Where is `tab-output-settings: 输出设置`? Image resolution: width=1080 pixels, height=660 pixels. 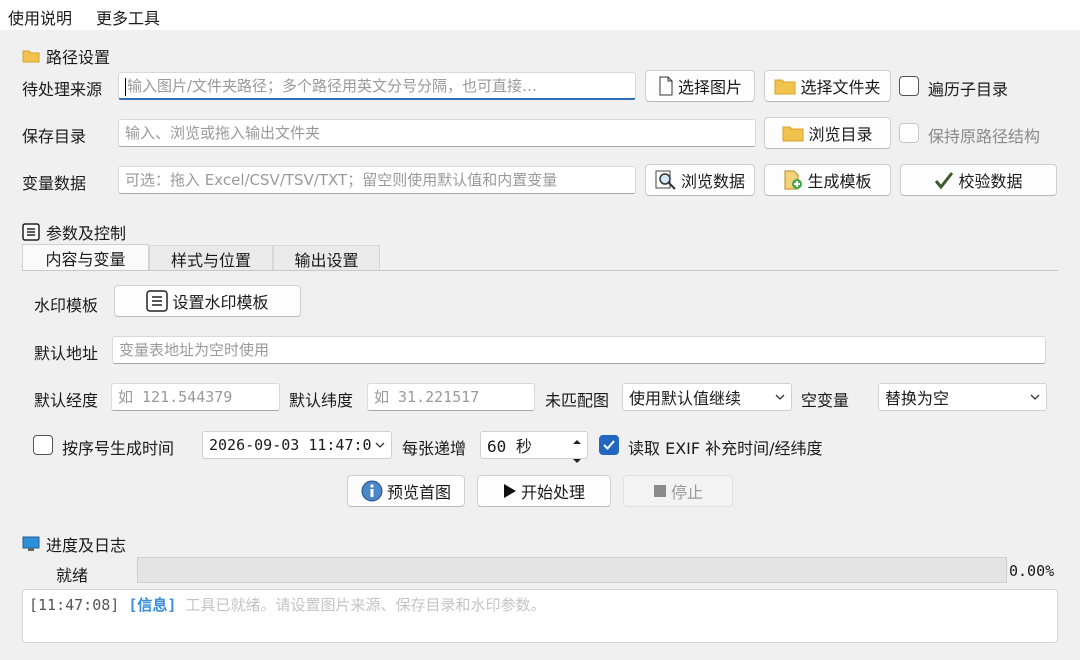
tab-output-settings: 输出设置 is located at coordinates (326, 258).